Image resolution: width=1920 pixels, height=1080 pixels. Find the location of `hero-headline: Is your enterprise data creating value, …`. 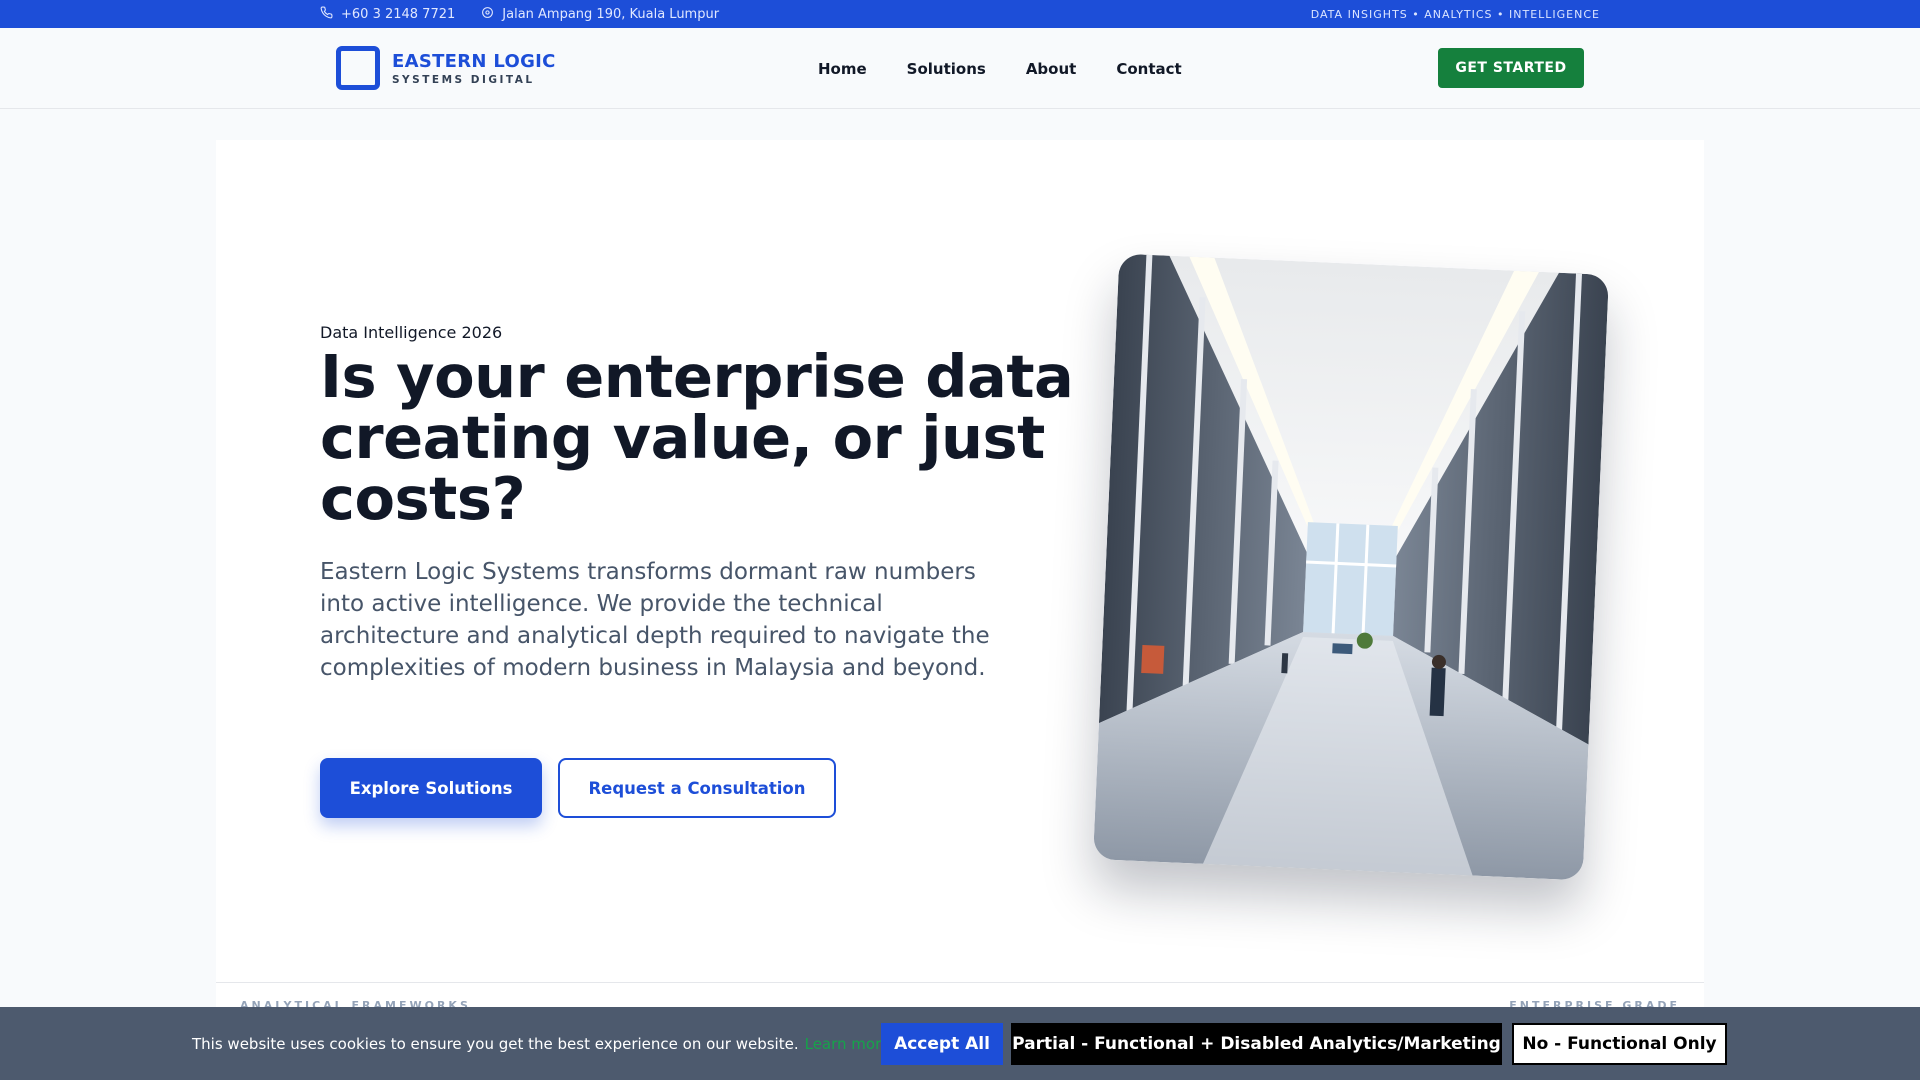

hero-headline: Is your enterprise data creating value, … is located at coordinates (697, 437).